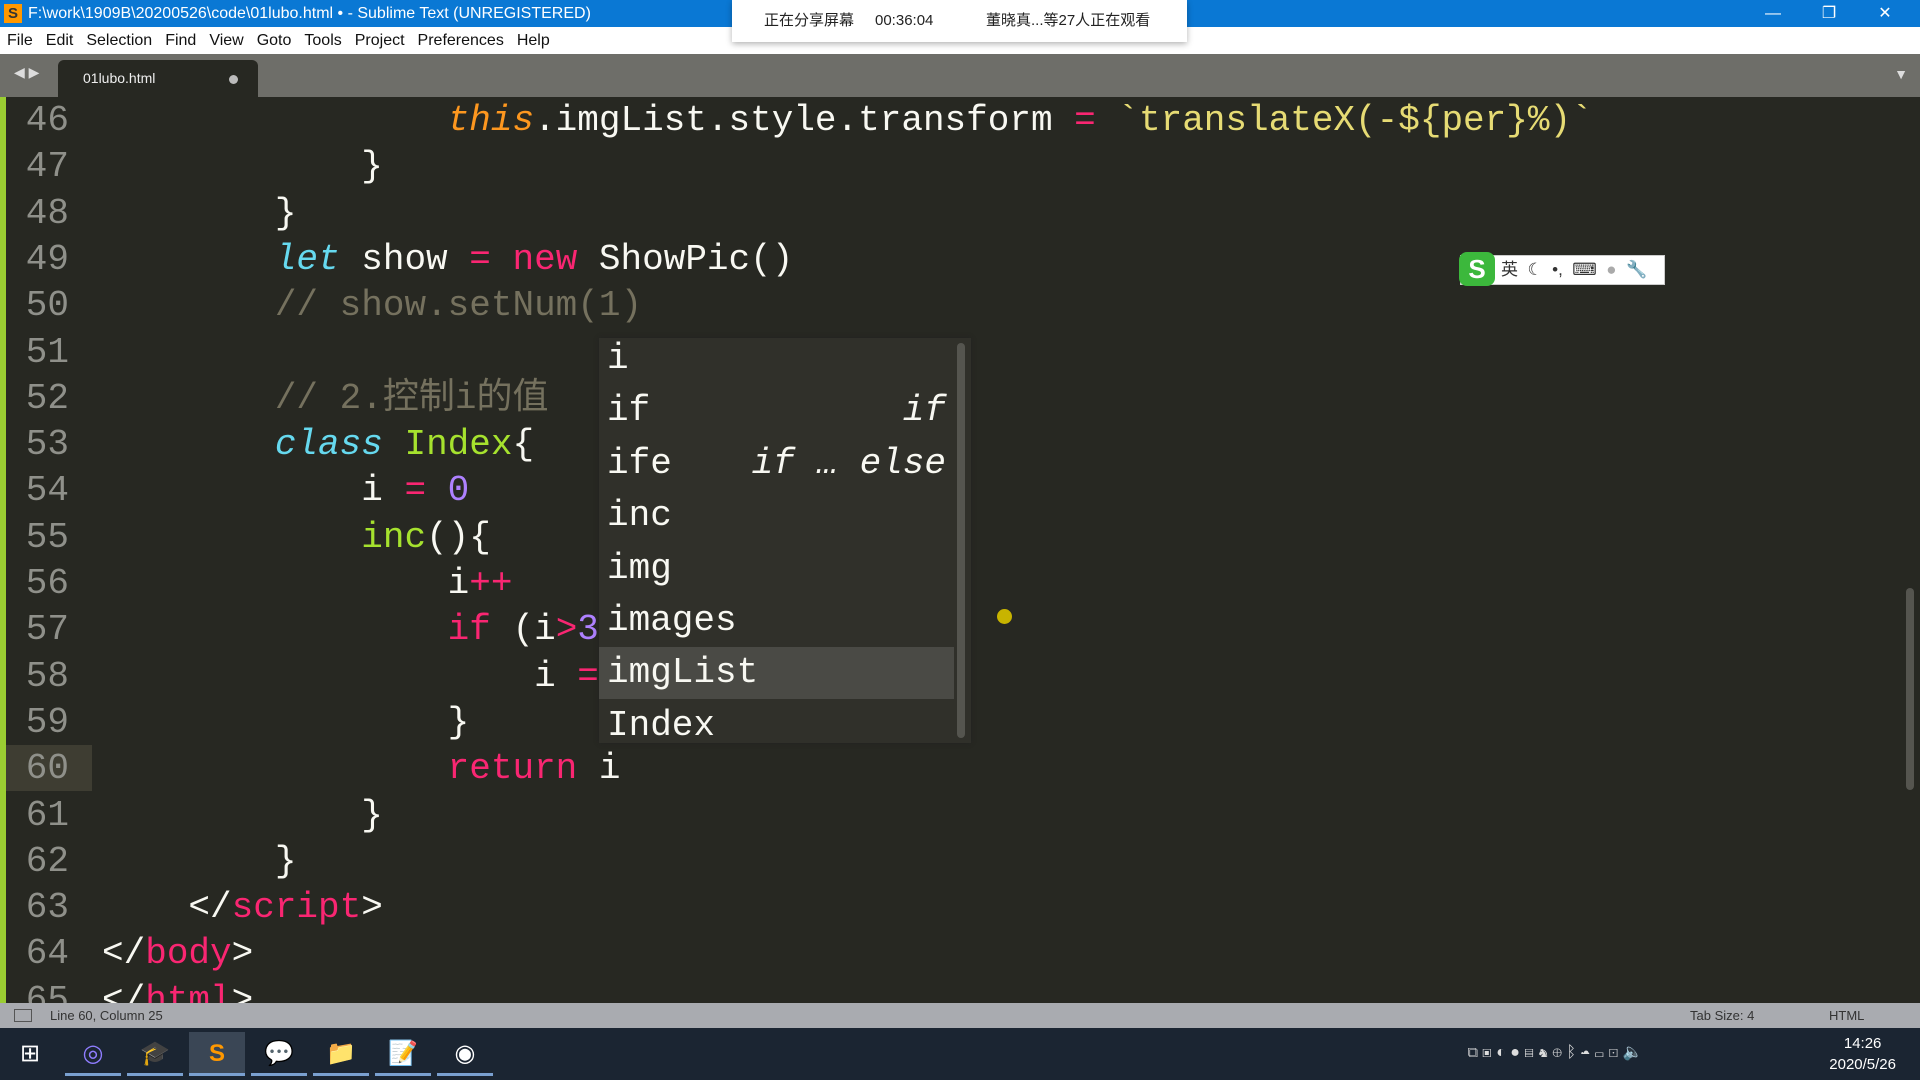 The height and width of the screenshot is (1080, 1920). What do you see at coordinates (47, 991) in the screenshot?
I see `line-number: 65` at bounding box center [47, 991].